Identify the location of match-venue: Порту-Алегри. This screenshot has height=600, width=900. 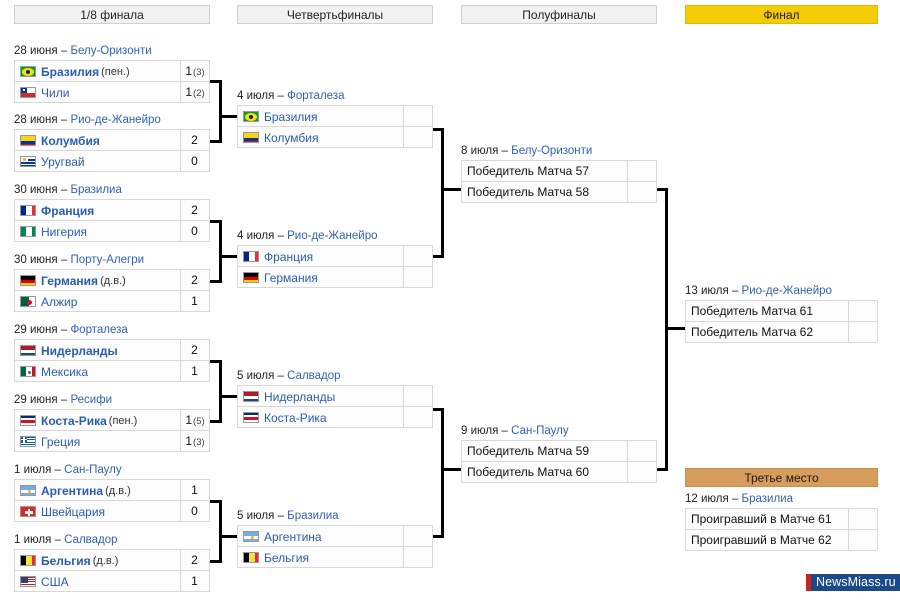
(107, 260).